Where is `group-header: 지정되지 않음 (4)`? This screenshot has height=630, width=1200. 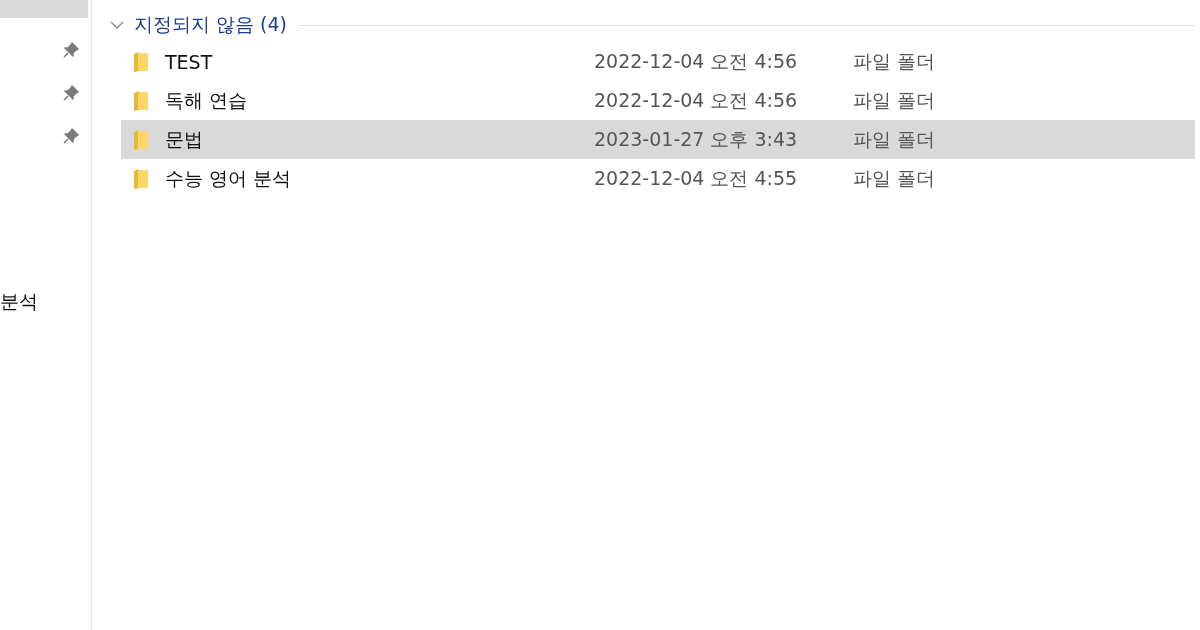 group-header: 지정되지 않음 (4) is located at coordinates (210, 25).